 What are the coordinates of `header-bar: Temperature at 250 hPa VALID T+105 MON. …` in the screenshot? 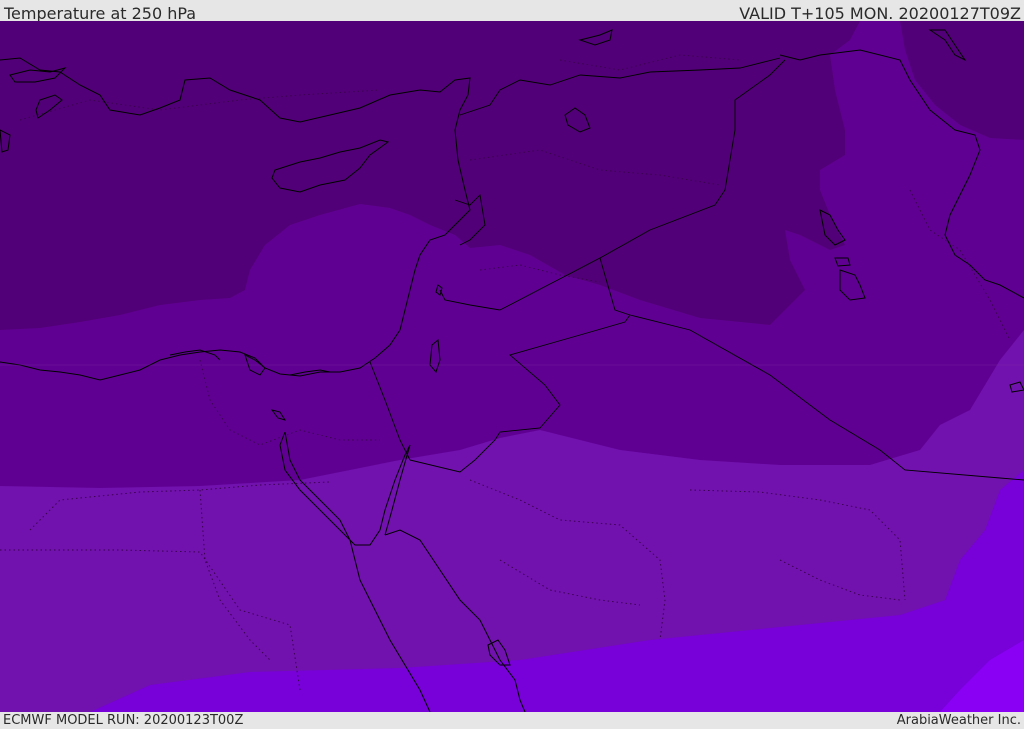 It's located at (512, 11).